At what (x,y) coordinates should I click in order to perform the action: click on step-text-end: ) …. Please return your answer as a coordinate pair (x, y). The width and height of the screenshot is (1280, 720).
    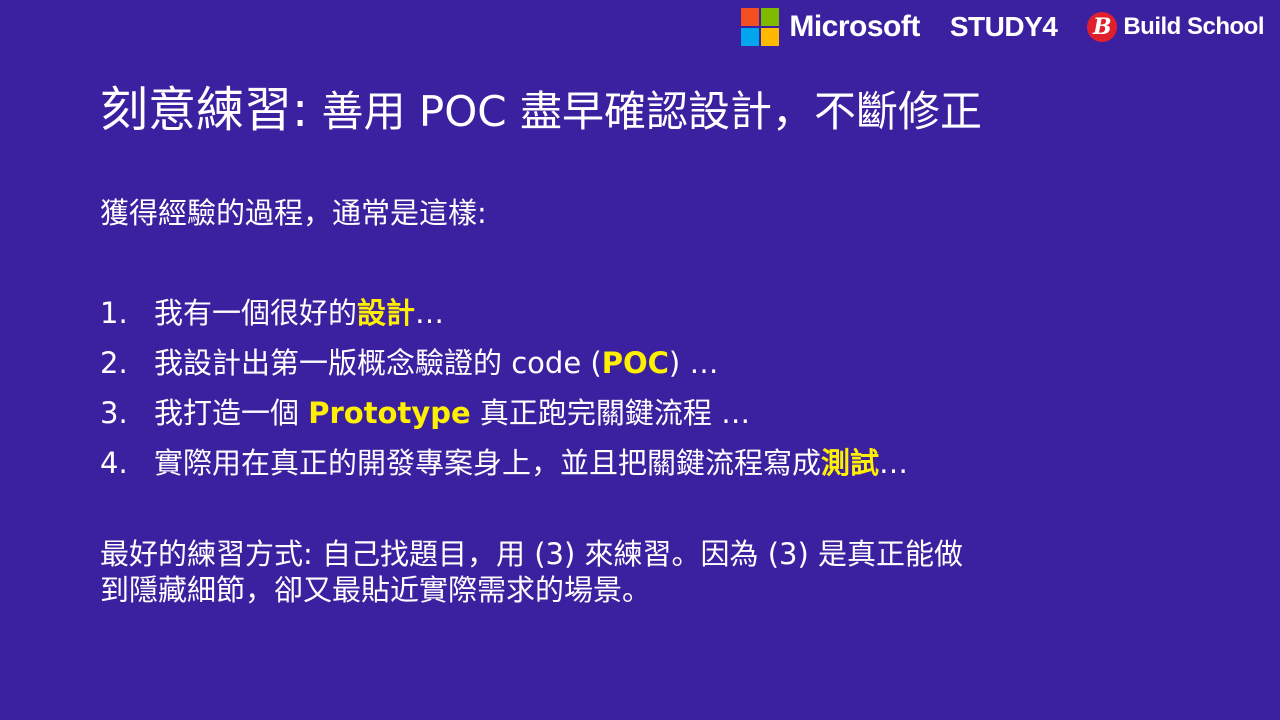
    Looking at the image, I should click on (693, 363).